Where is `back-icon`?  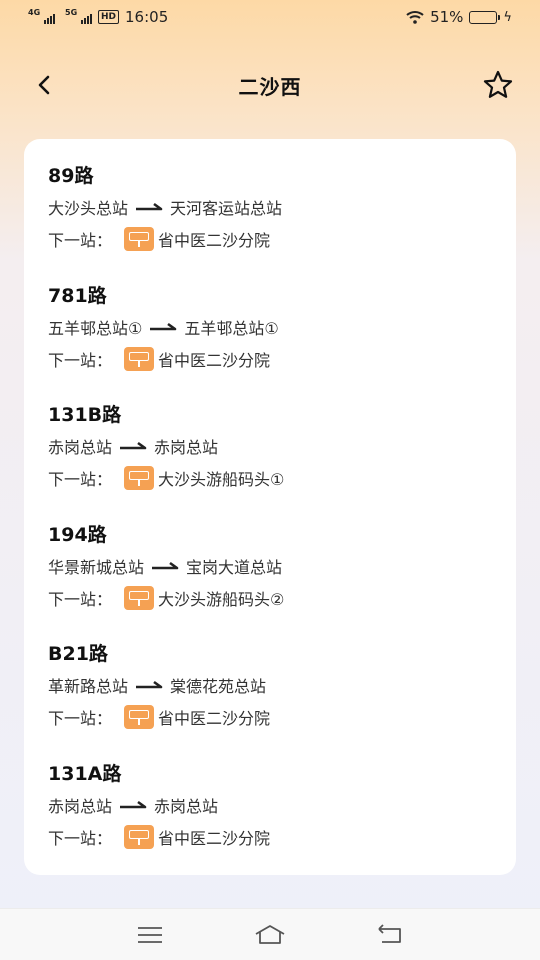
back-icon is located at coordinates (390, 935).